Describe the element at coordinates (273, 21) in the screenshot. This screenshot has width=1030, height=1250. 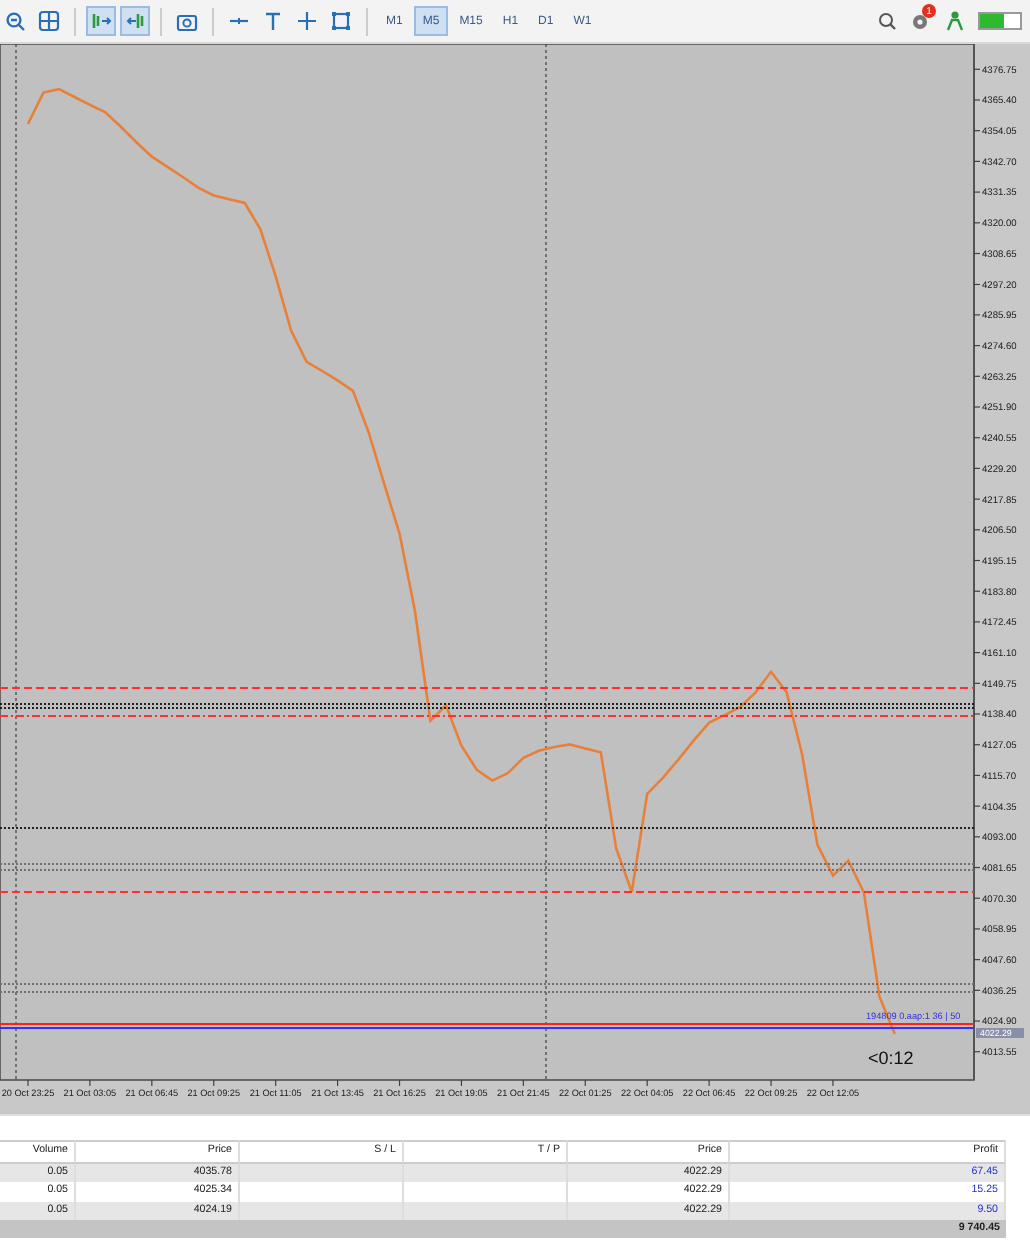
I see `text-tool-icon` at that location.